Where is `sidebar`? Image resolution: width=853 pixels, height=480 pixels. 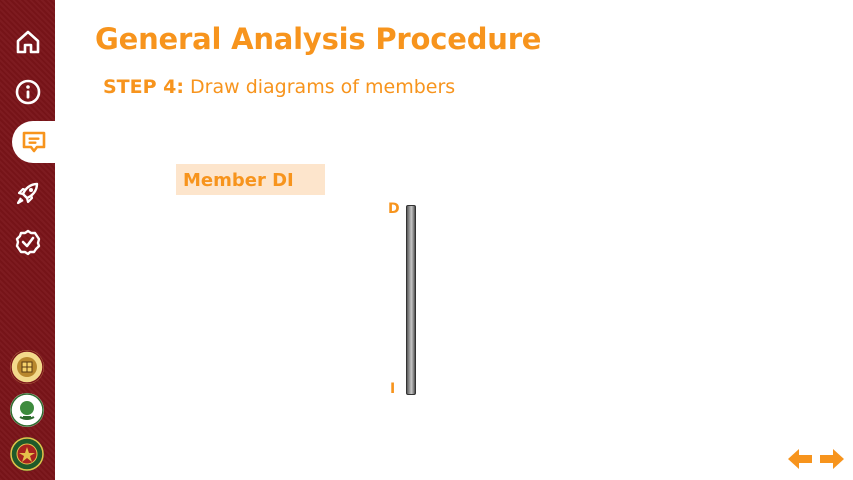
sidebar is located at coordinates (27, 240).